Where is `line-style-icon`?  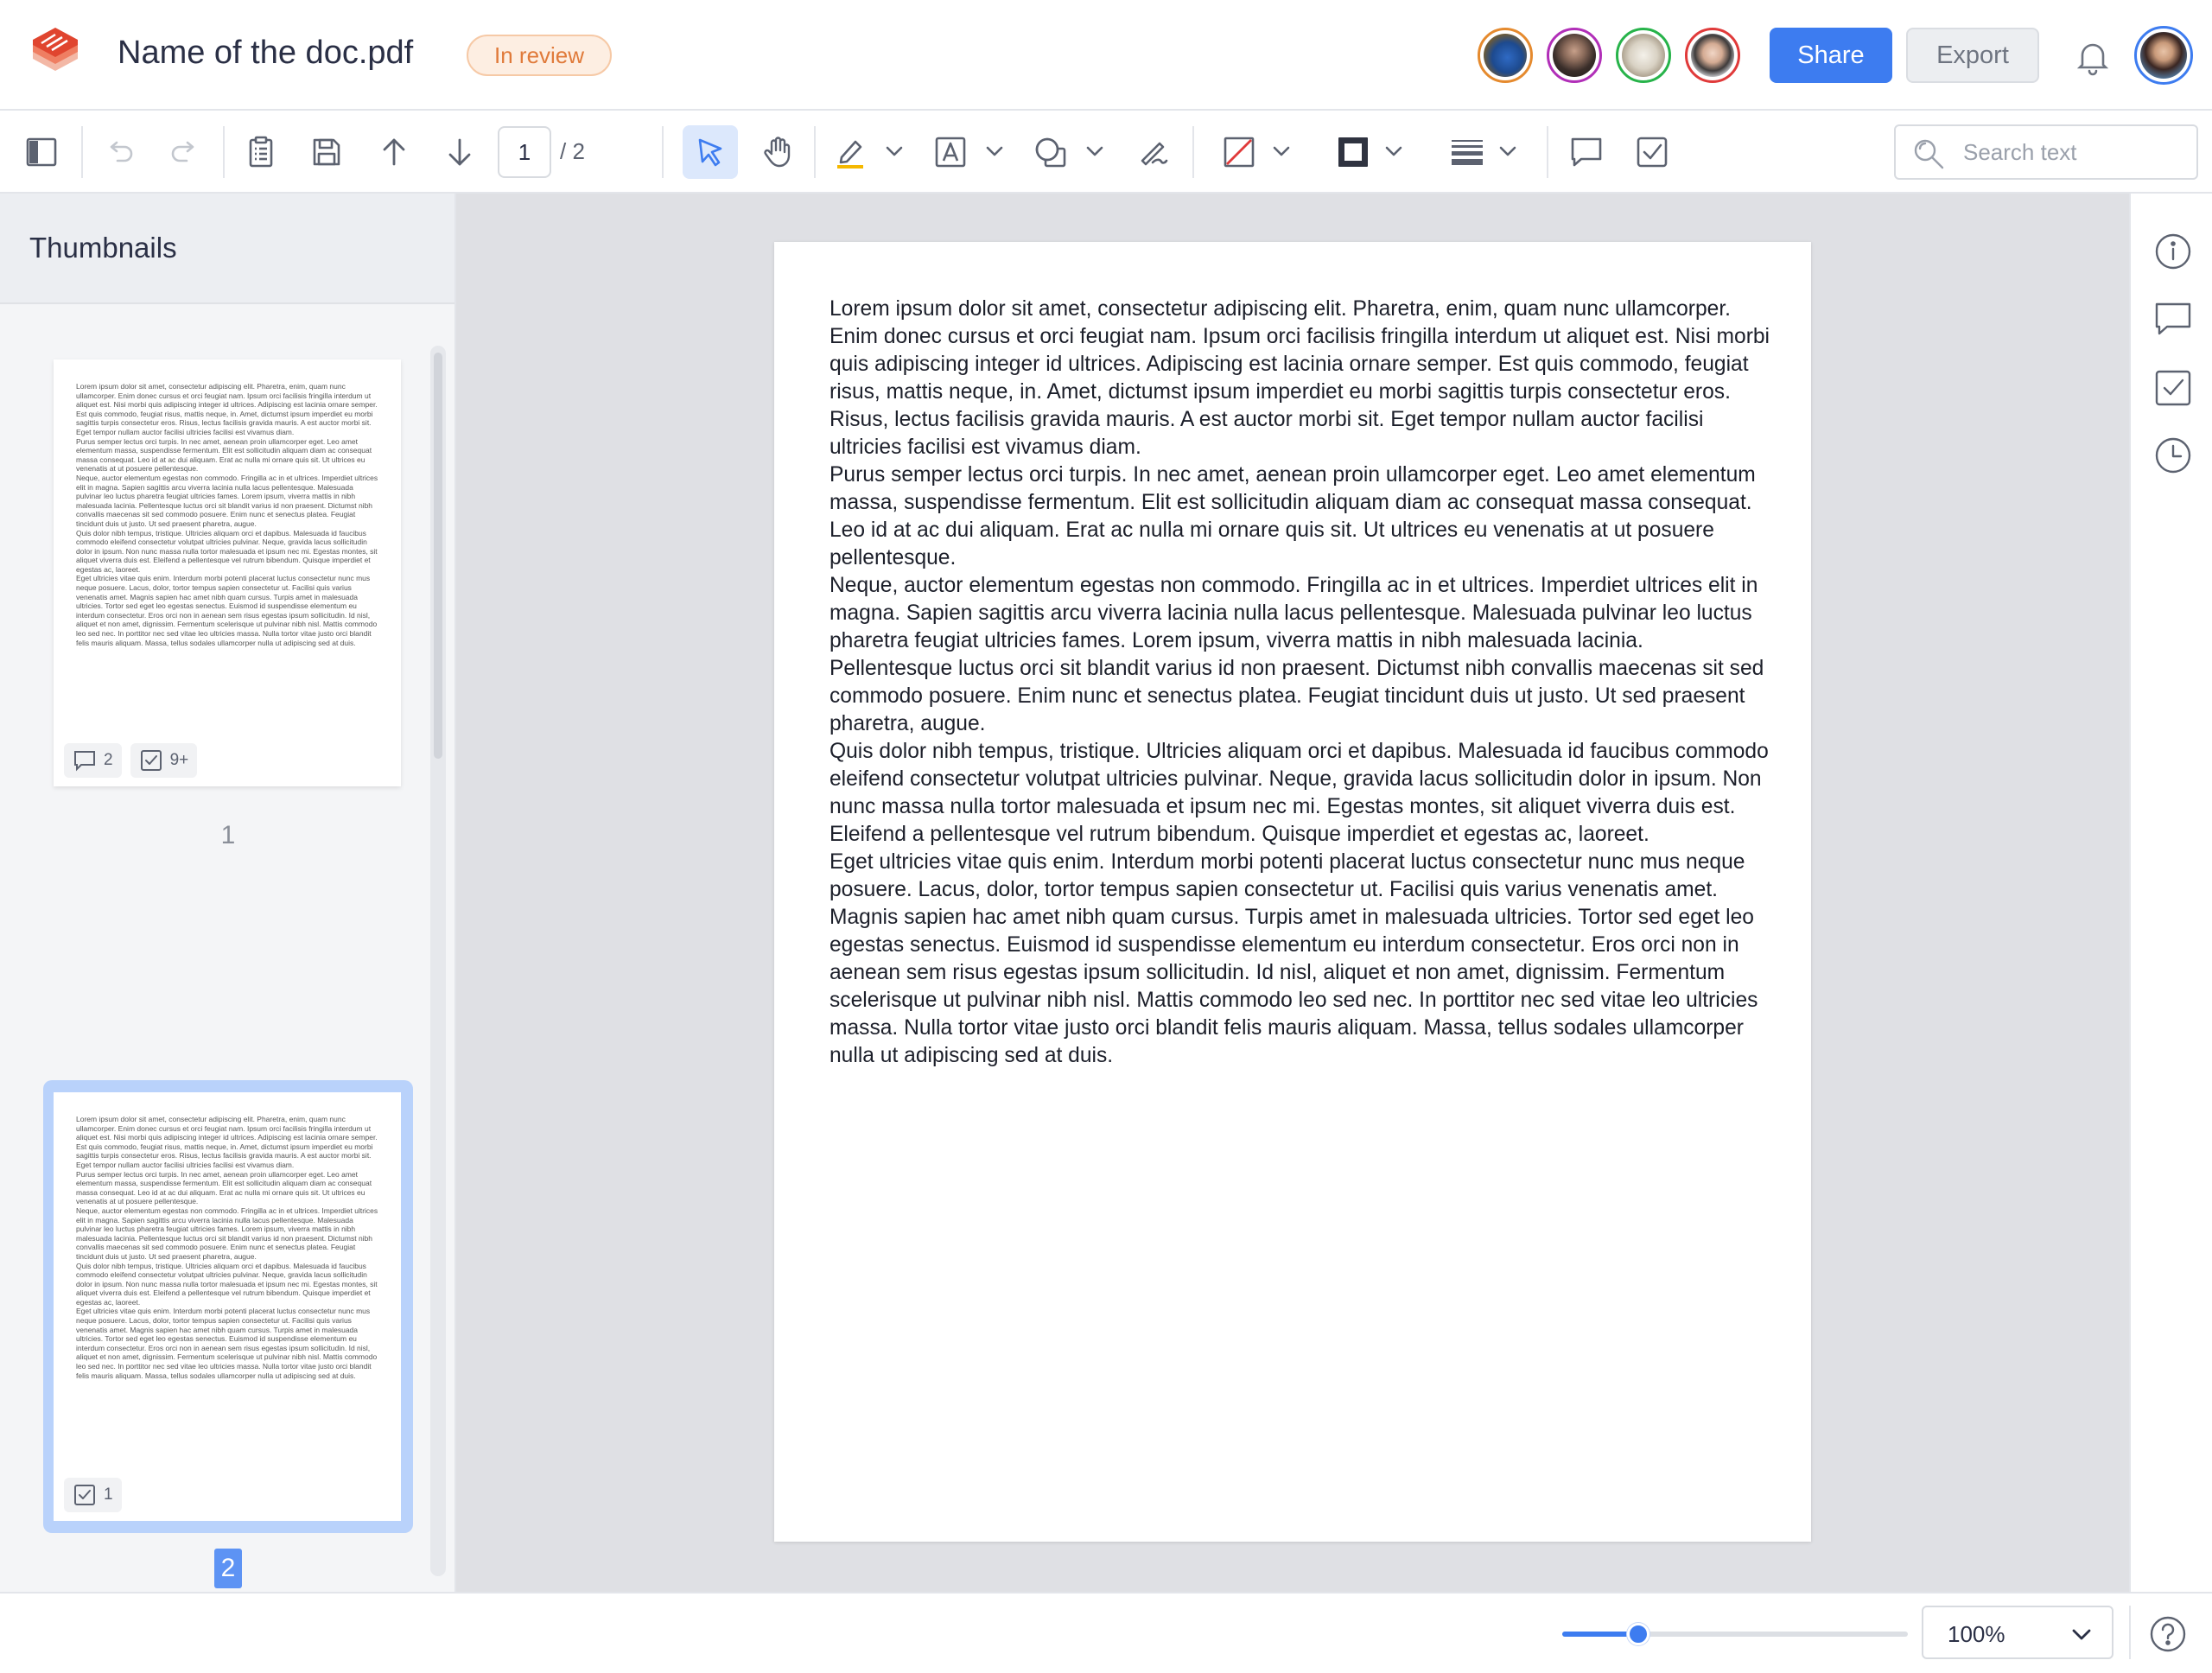 line-style-icon is located at coordinates (1467, 152).